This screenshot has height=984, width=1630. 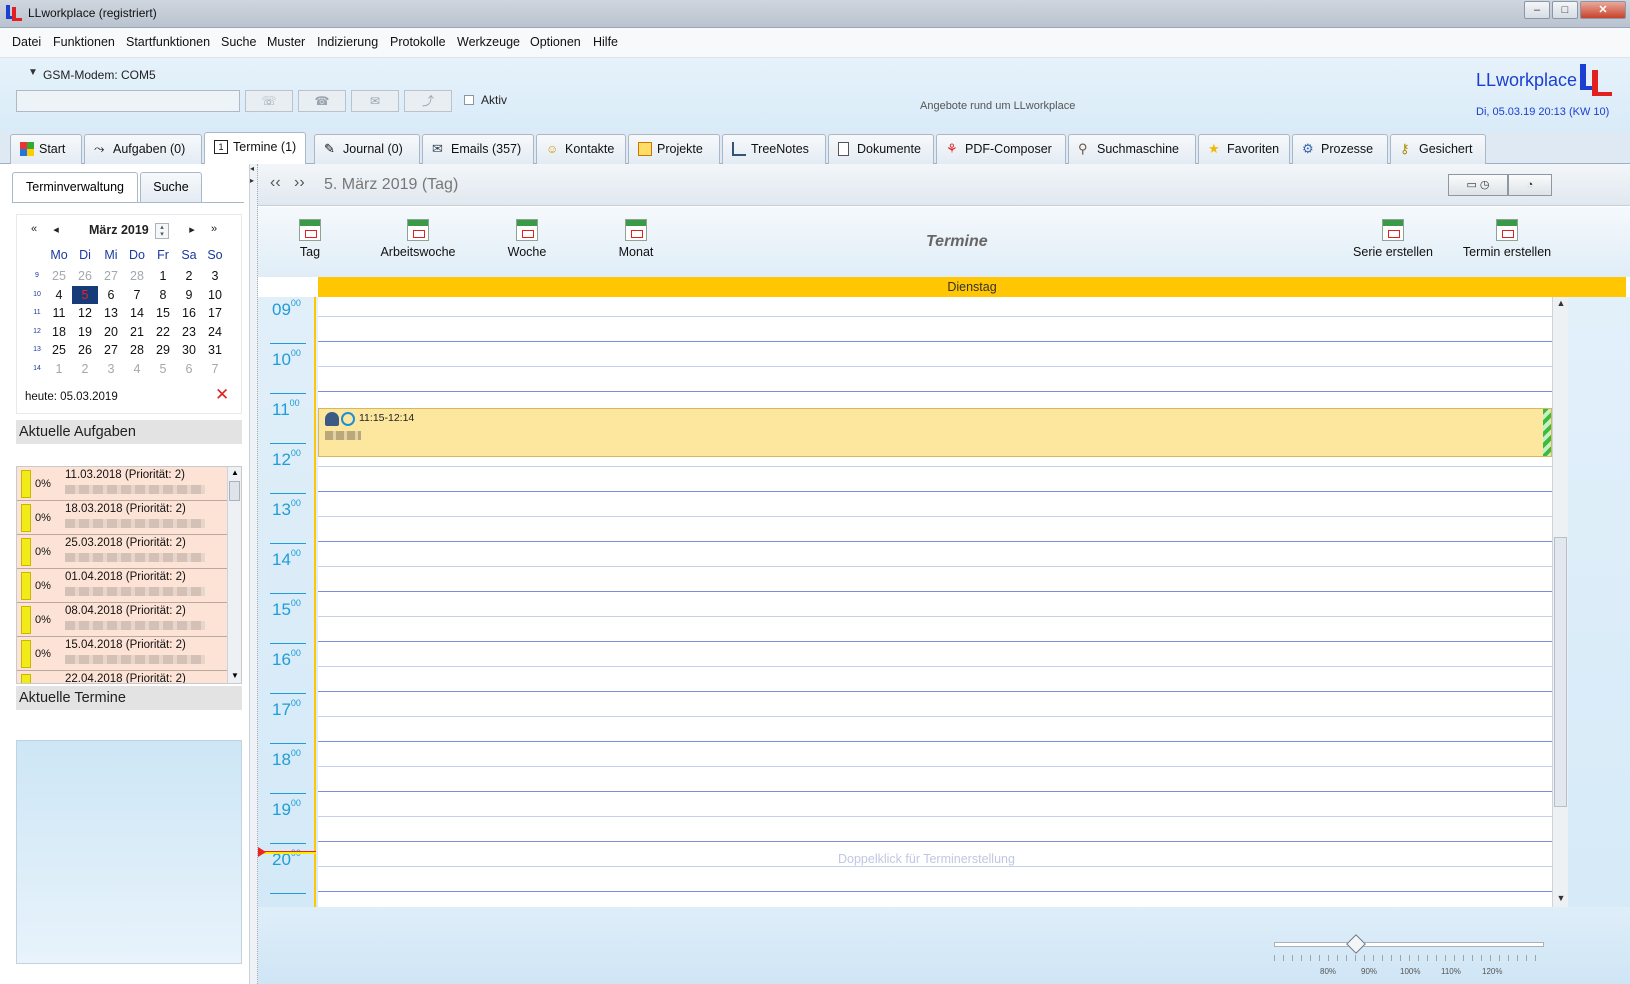 I want to click on tab-emails: ✉ Emails (357), so click(x=478, y=149).